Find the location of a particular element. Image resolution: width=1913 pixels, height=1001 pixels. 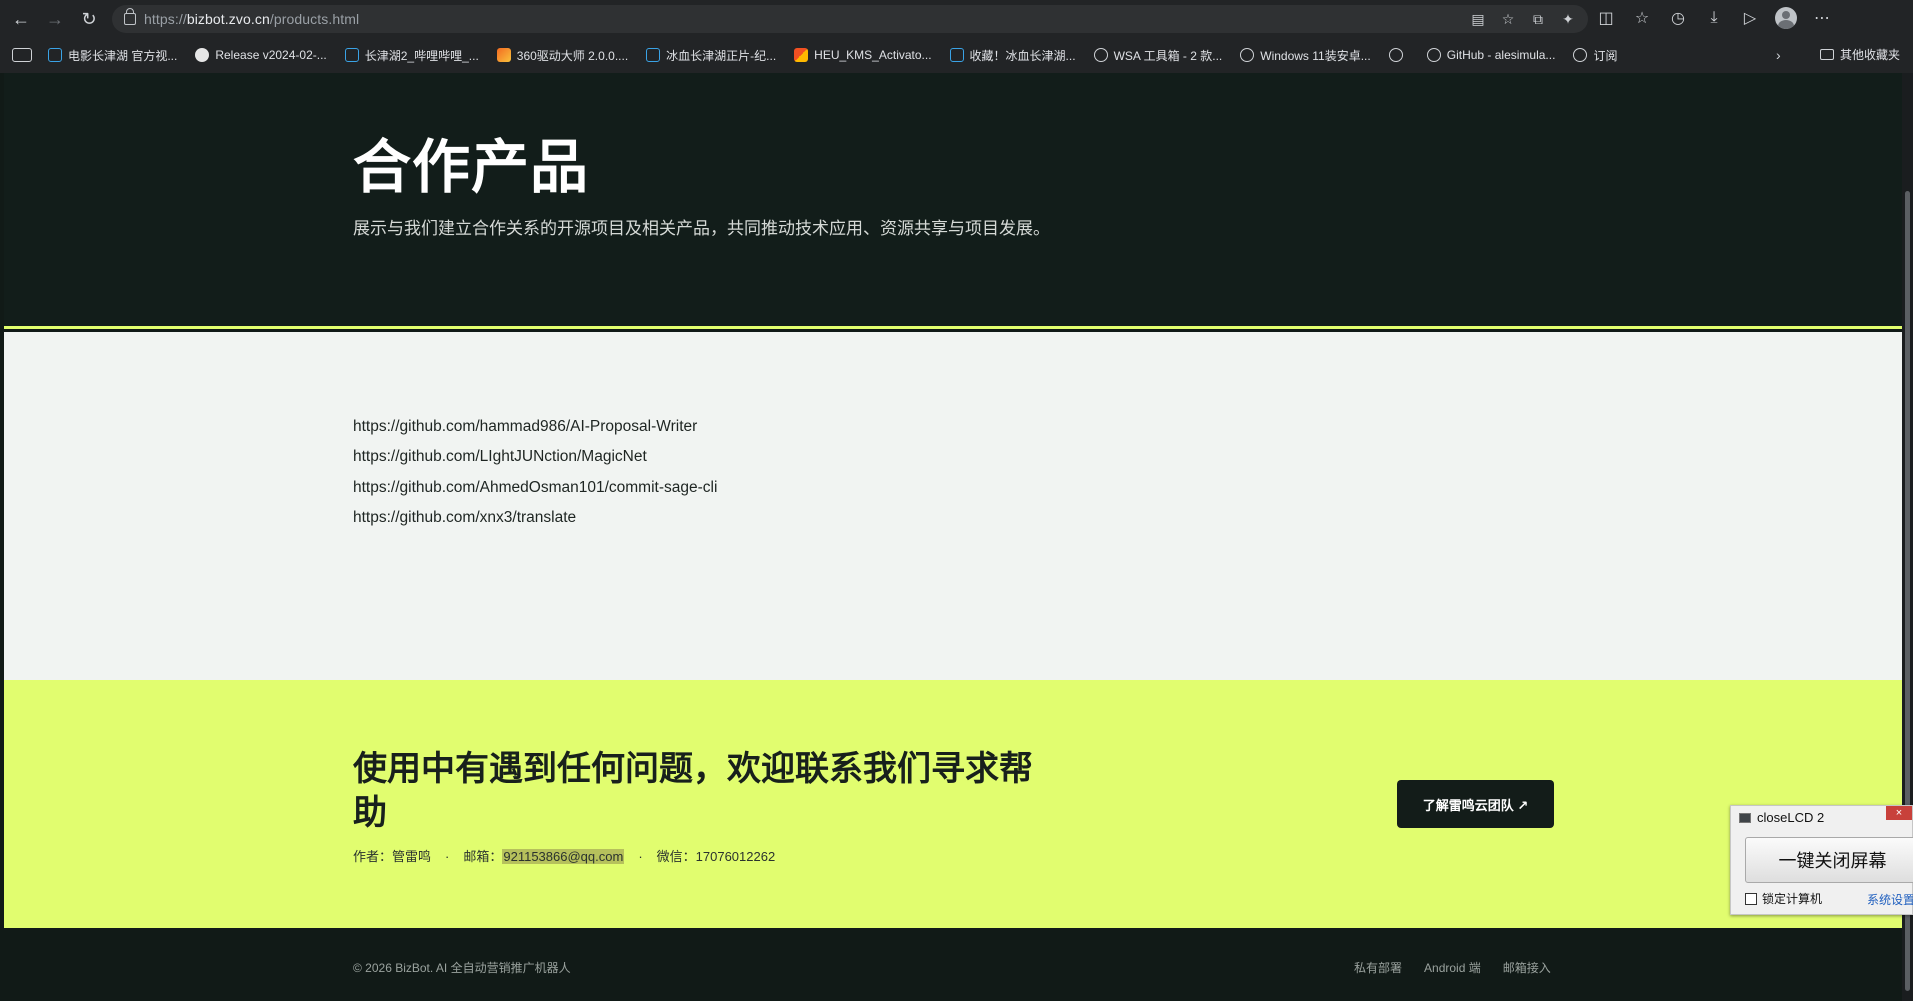

page-title: 合作产品 is located at coordinates (471, 167).